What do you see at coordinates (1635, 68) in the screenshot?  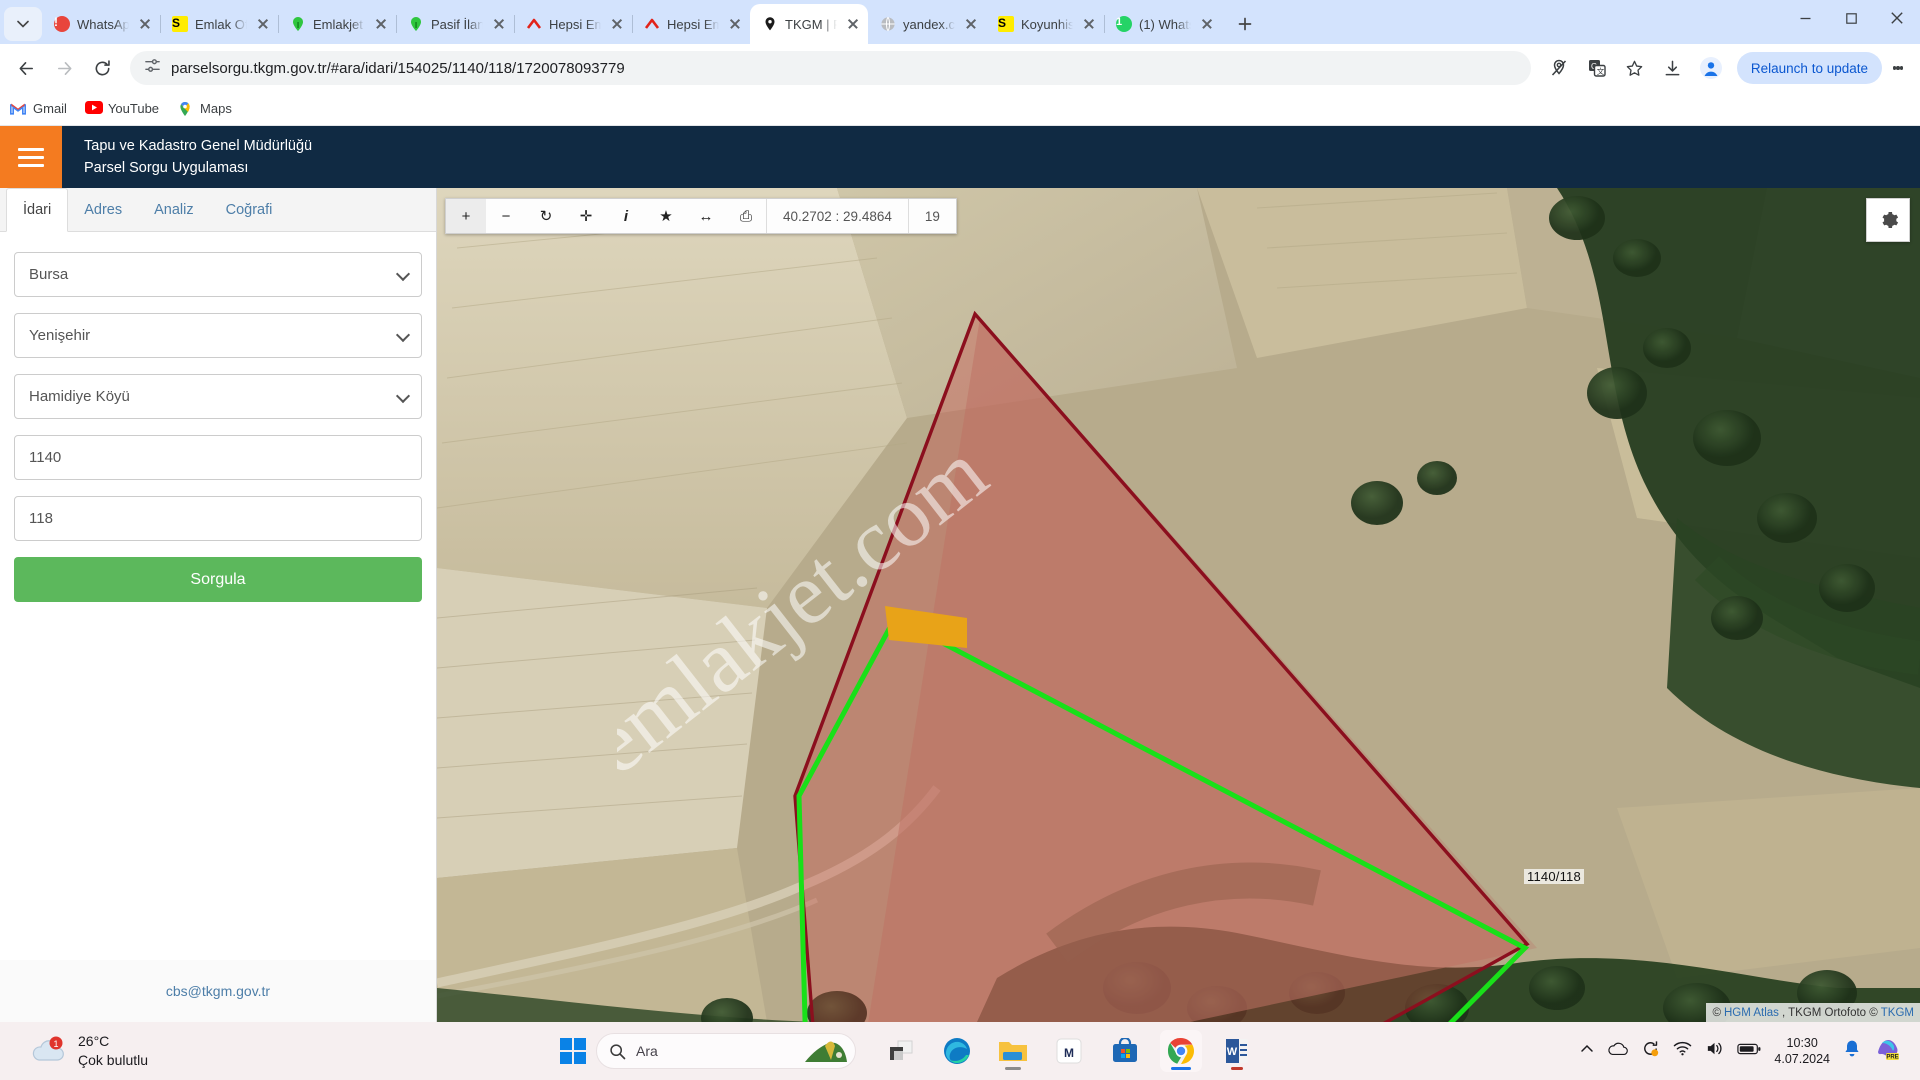 I see `bookmark-star-button` at bounding box center [1635, 68].